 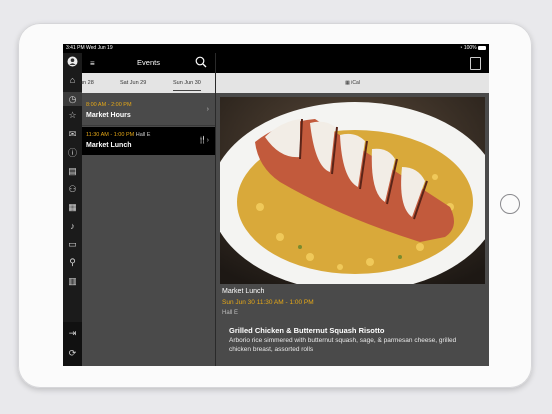 I want to click on refresh-icon: ⟳, so click(x=72, y=353).